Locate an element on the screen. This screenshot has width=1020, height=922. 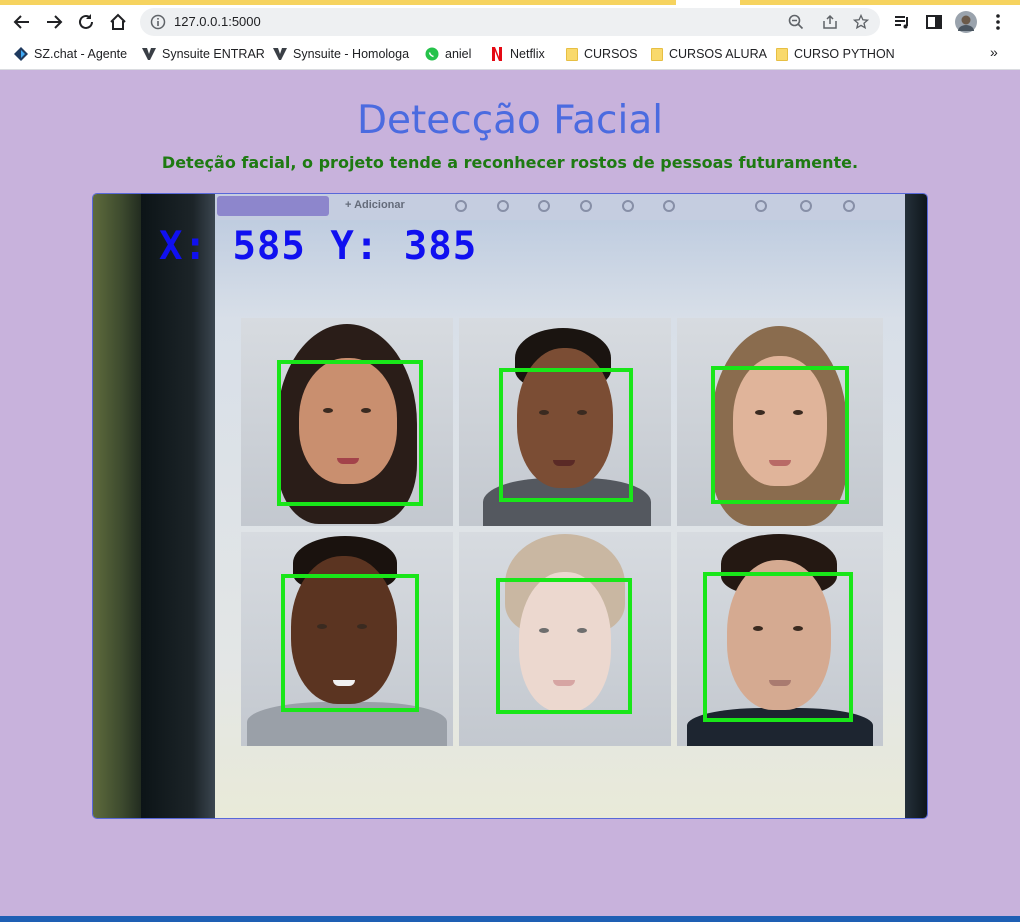
profile-avatar is located at coordinates (966, 24).